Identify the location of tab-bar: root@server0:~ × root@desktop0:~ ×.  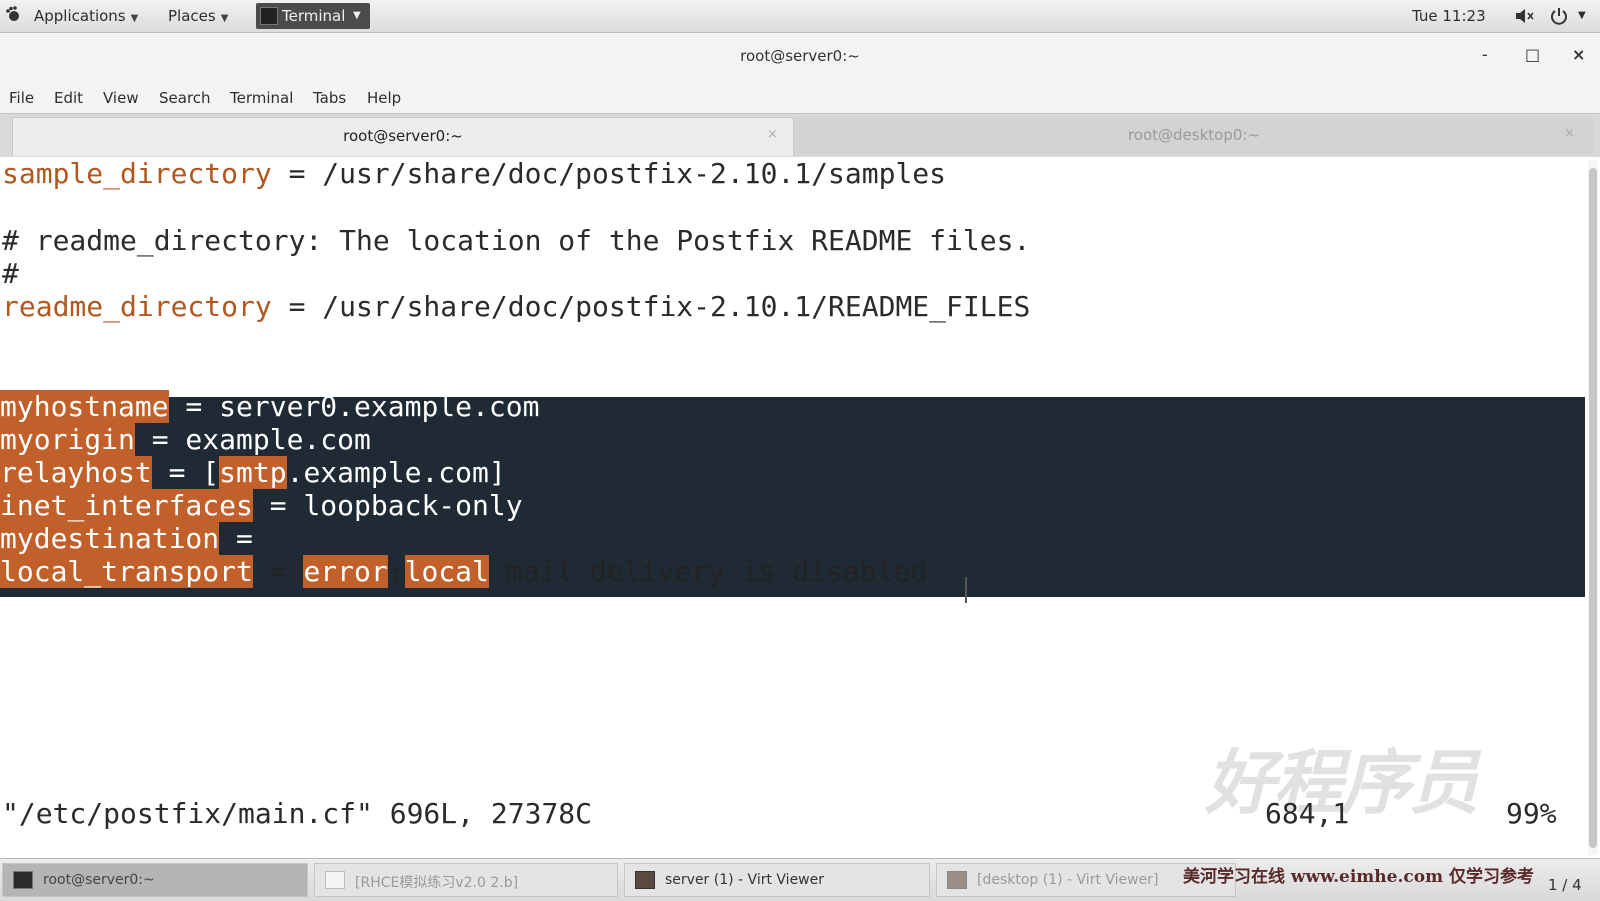
(800, 135).